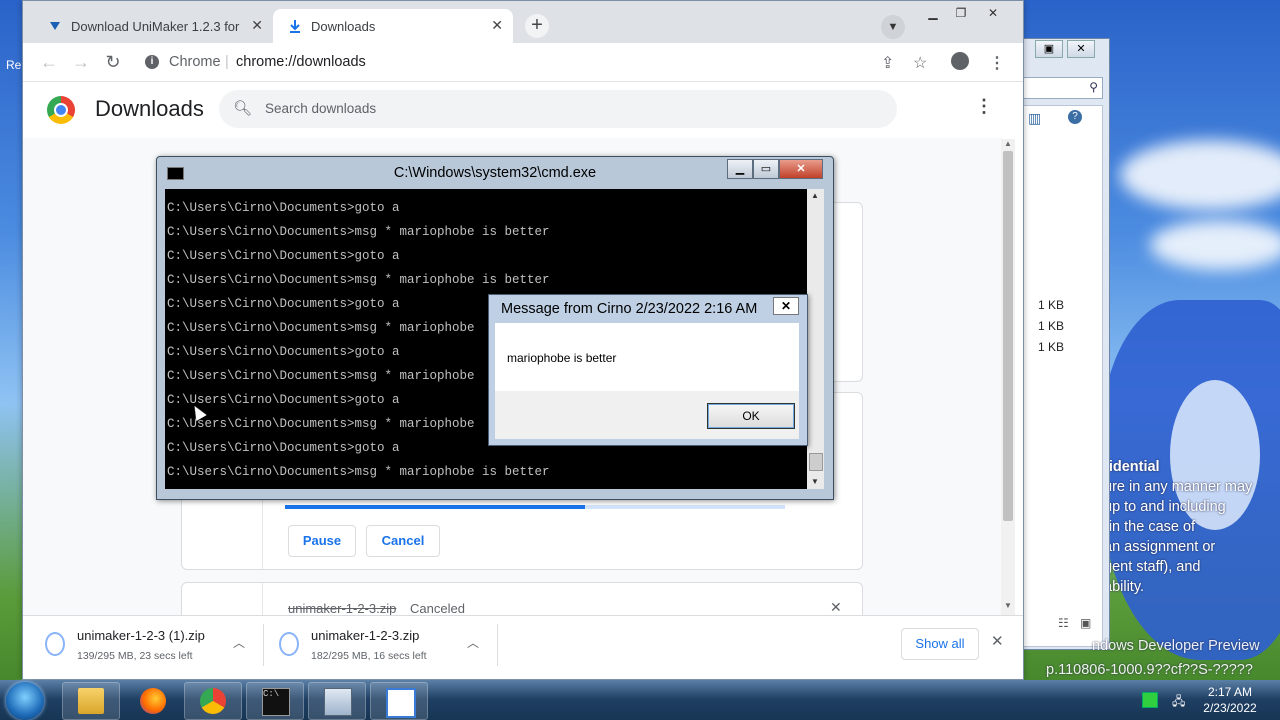 Image resolution: width=1280 pixels, height=720 pixels. Describe the element at coordinates (403, 541) in the screenshot. I see `cancel-button: Cancel` at that location.